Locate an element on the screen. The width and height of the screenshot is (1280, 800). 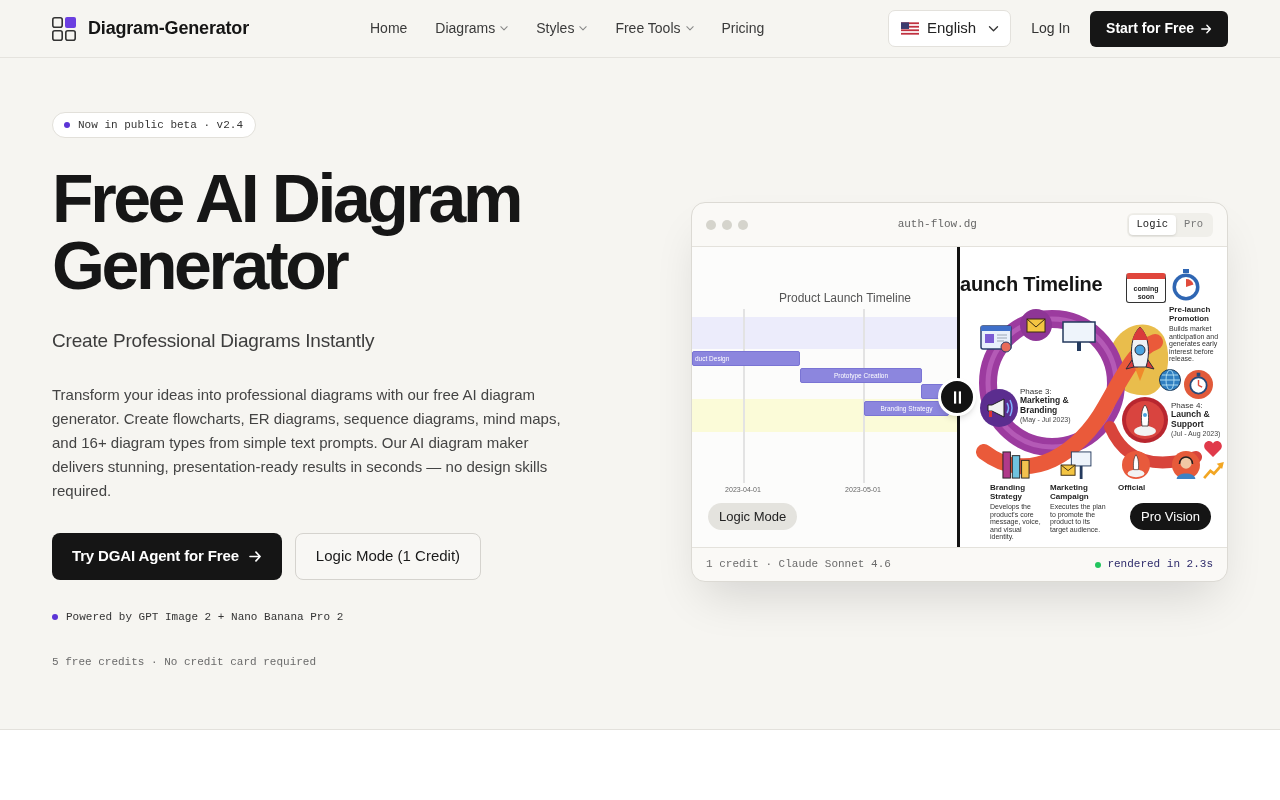
envelope-icon is located at coordinates (1036, 325).